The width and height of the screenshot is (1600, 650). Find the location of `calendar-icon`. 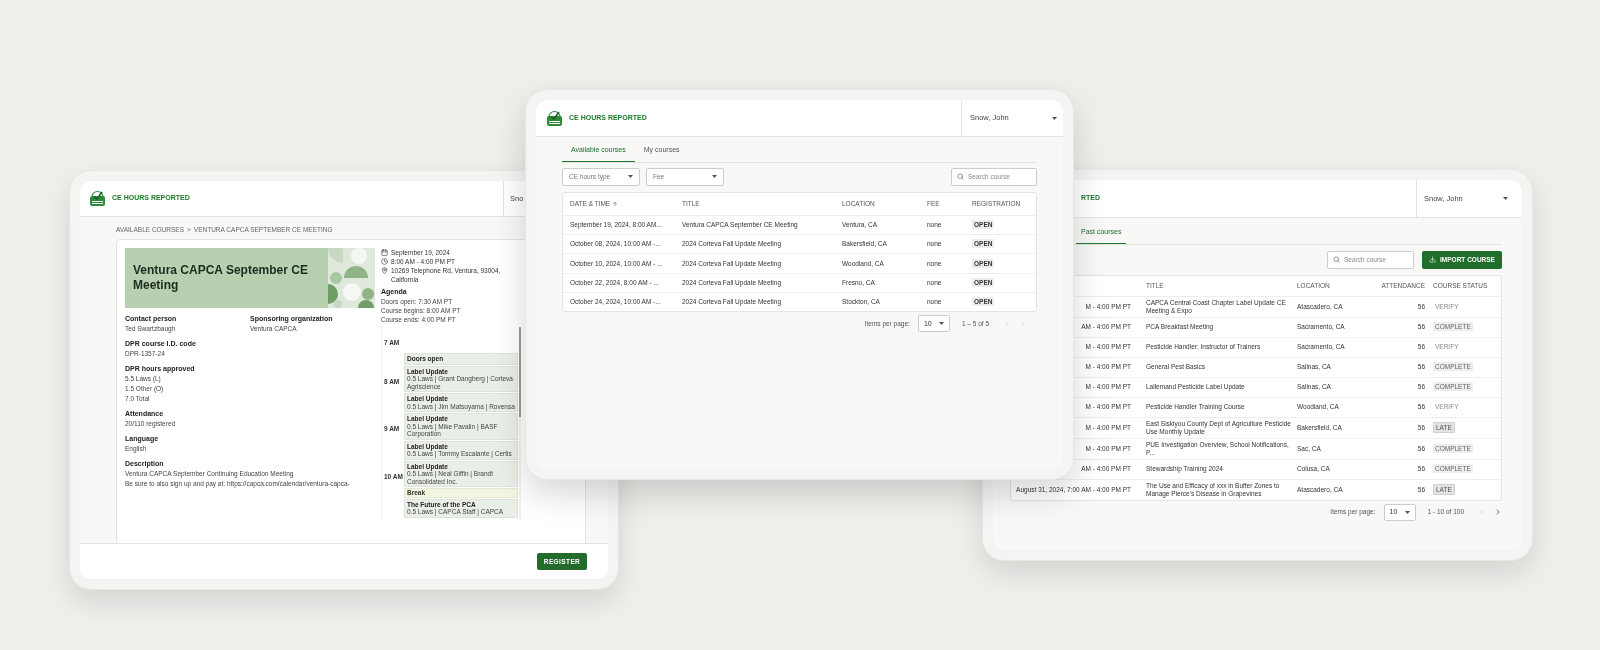

calendar-icon is located at coordinates (384, 252).